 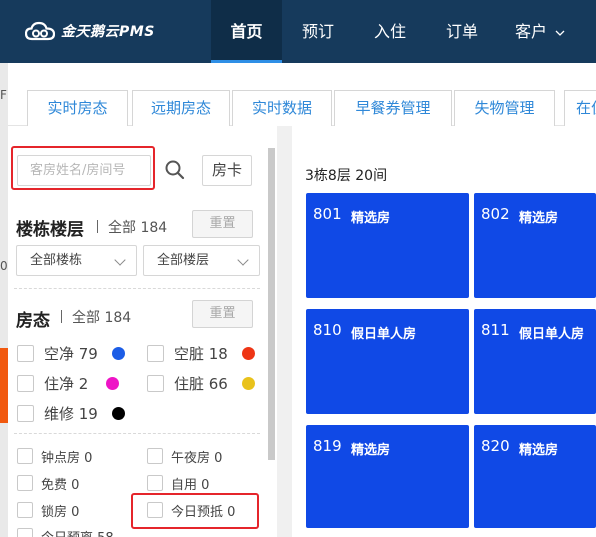 What do you see at coordinates (190, 485) in the screenshot?
I see `option-label: 自用 0` at bounding box center [190, 485].